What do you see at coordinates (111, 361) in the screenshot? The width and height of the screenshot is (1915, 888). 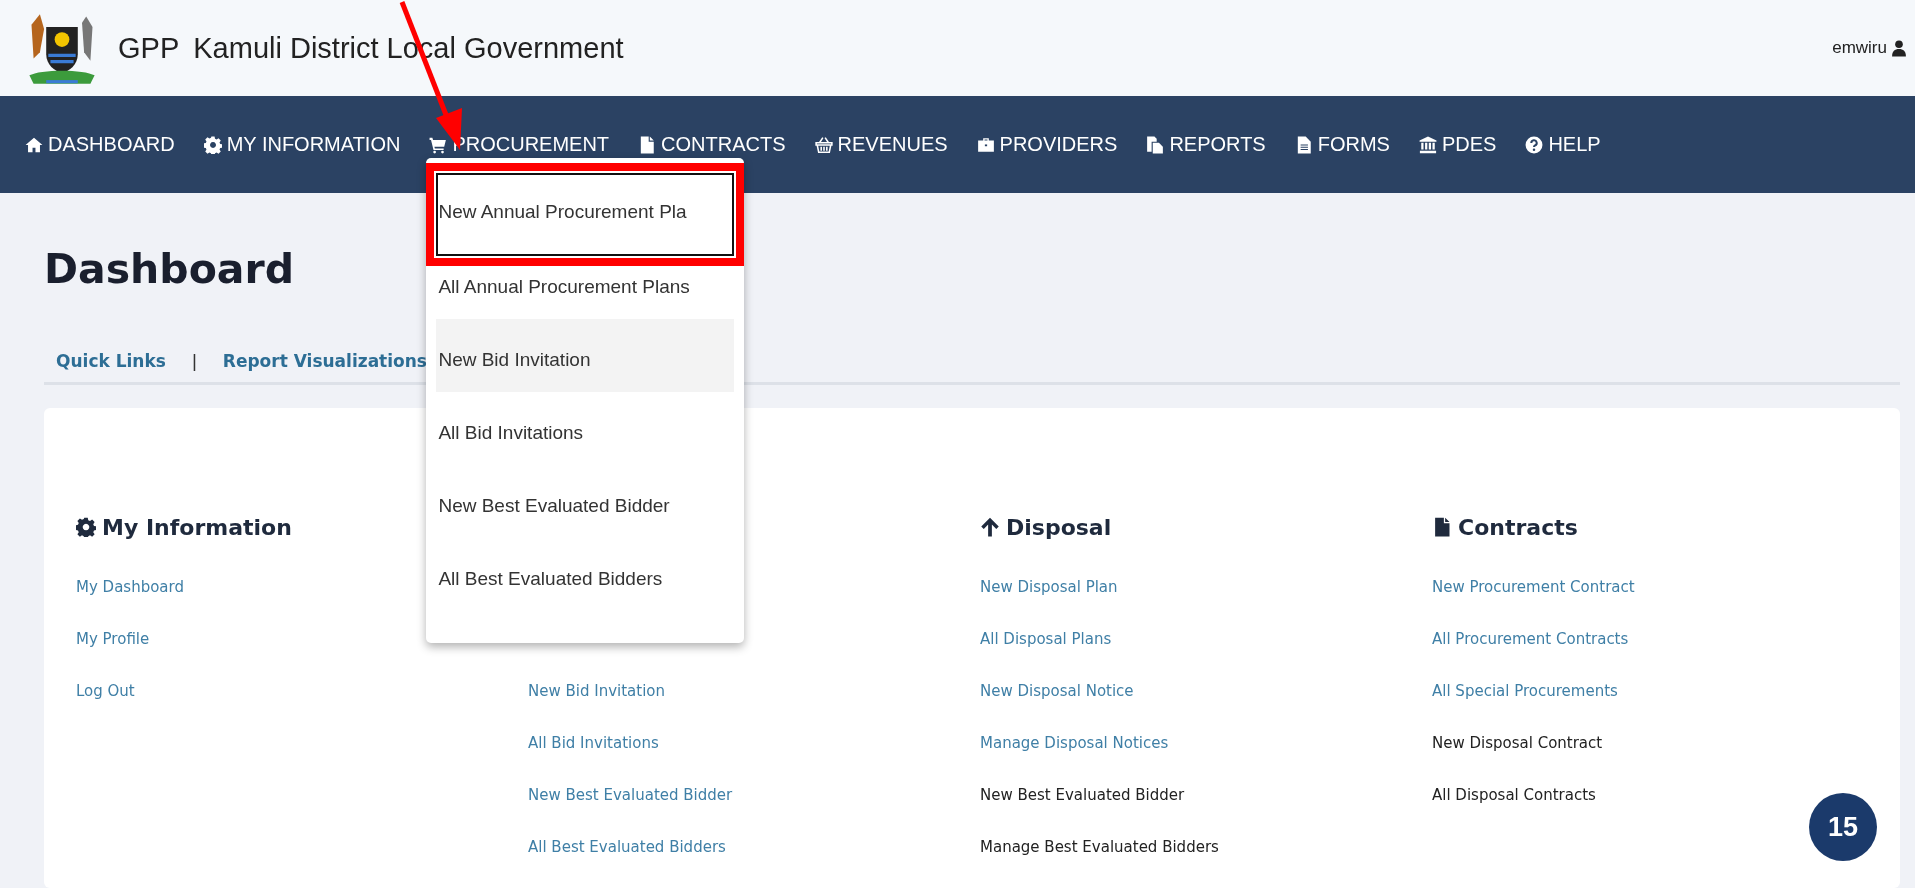 I see `tab-link: Quick Links` at bounding box center [111, 361].